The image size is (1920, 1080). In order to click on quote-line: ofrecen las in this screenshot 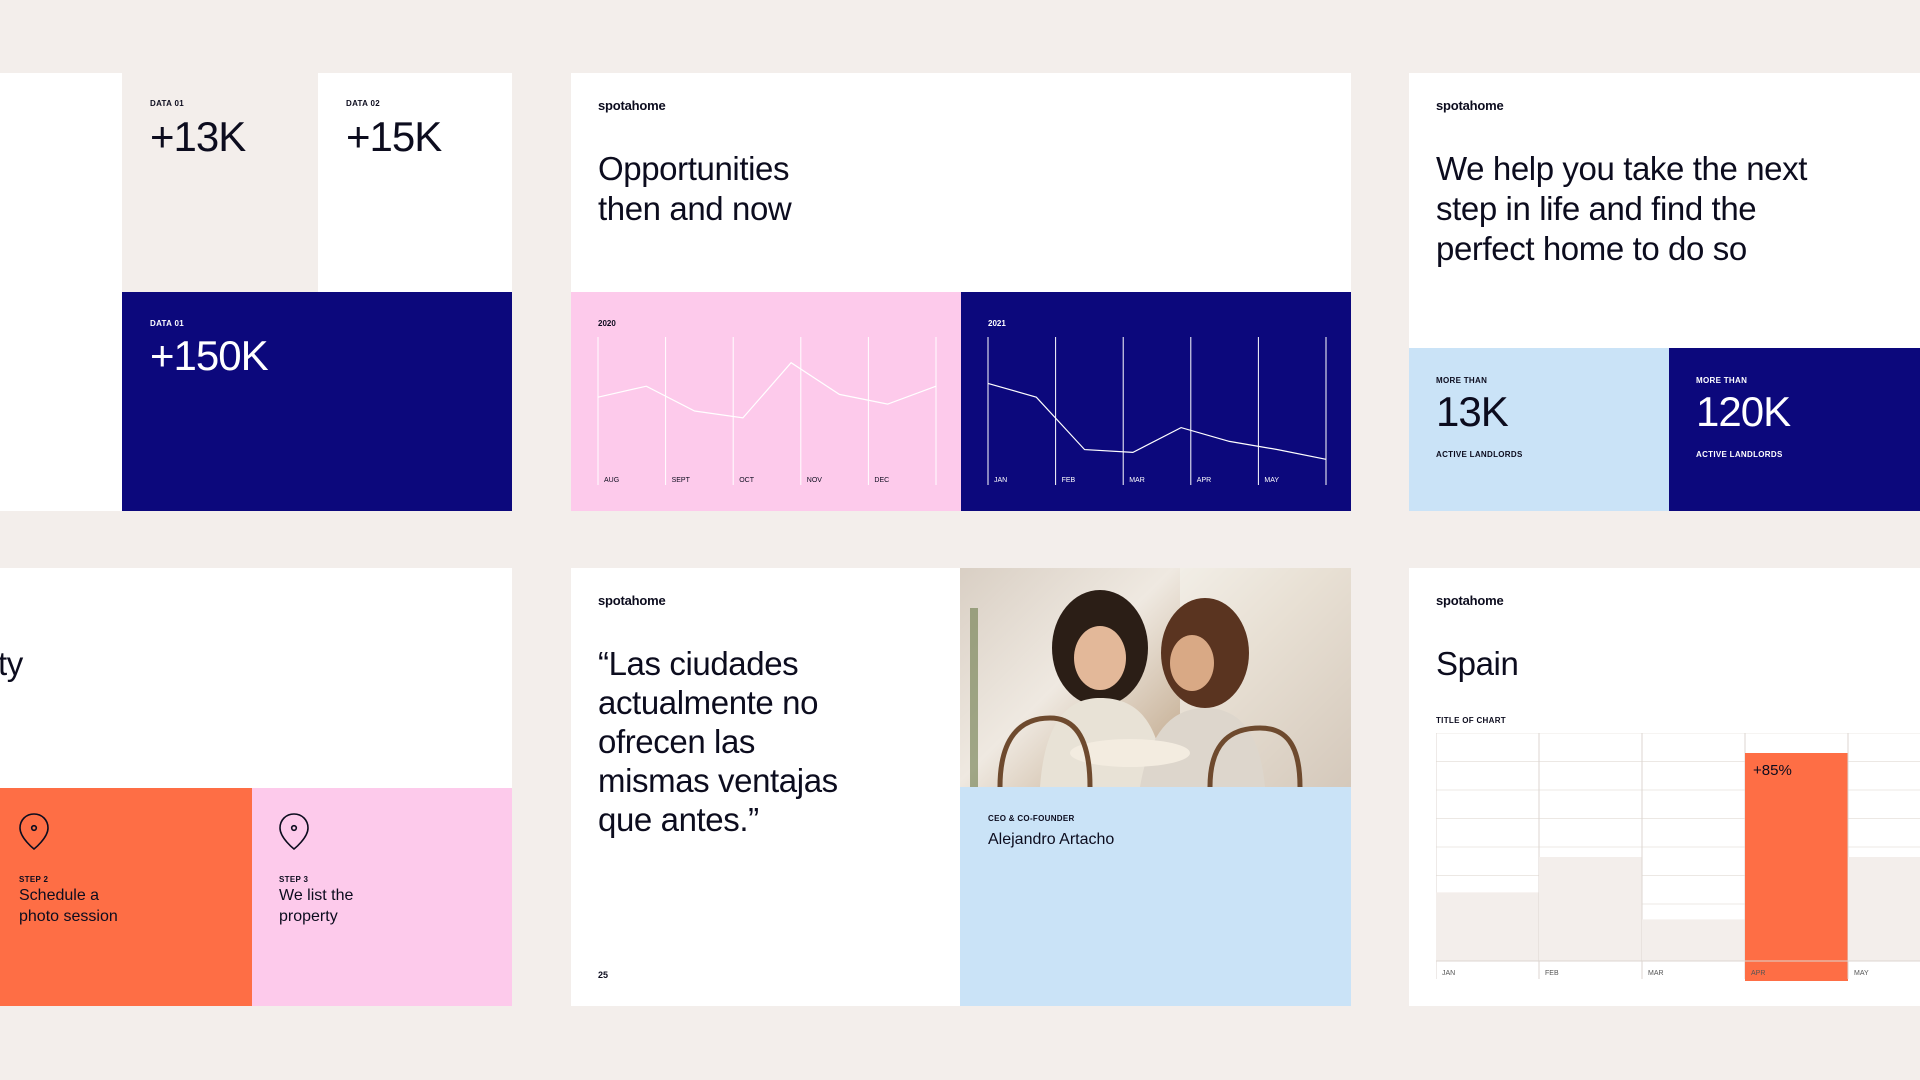, I will do `click(677, 741)`.